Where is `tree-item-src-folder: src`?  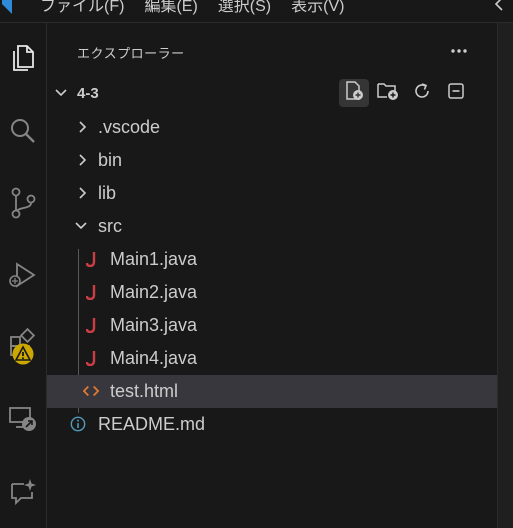 tree-item-src-folder: src is located at coordinates (272, 226).